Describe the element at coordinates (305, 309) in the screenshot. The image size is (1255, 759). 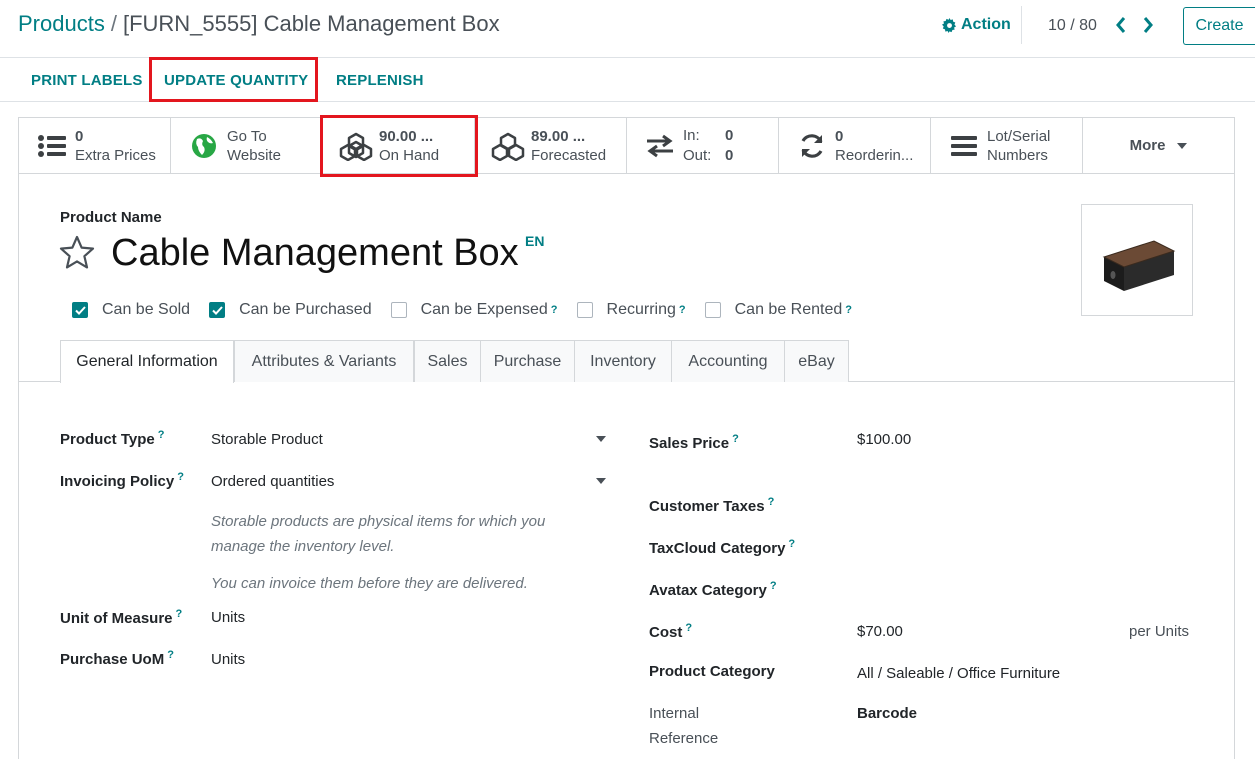
I see `can-be-purchased-label: Can be Purchased` at that location.